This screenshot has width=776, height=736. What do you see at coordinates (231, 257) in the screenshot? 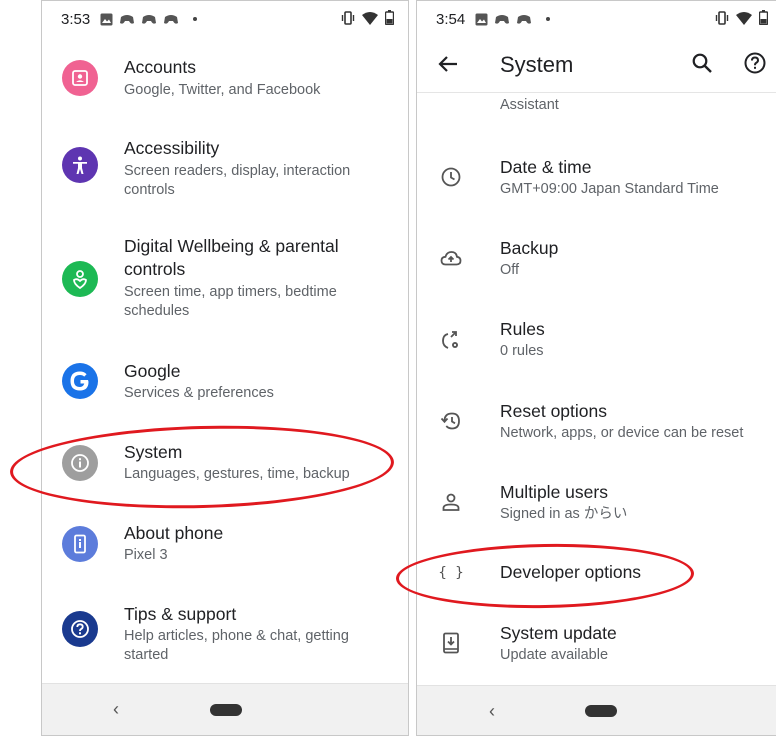
I see `item-title: Digital Wellbeing & parental controls` at bounding box center [231, 257].